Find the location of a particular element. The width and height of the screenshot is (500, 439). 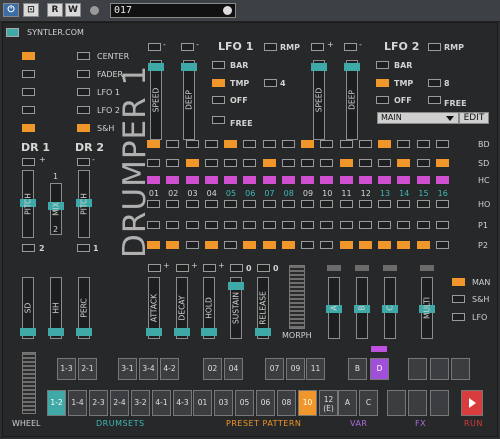

dr1-pitch-led is located at coordinates (28, 162).